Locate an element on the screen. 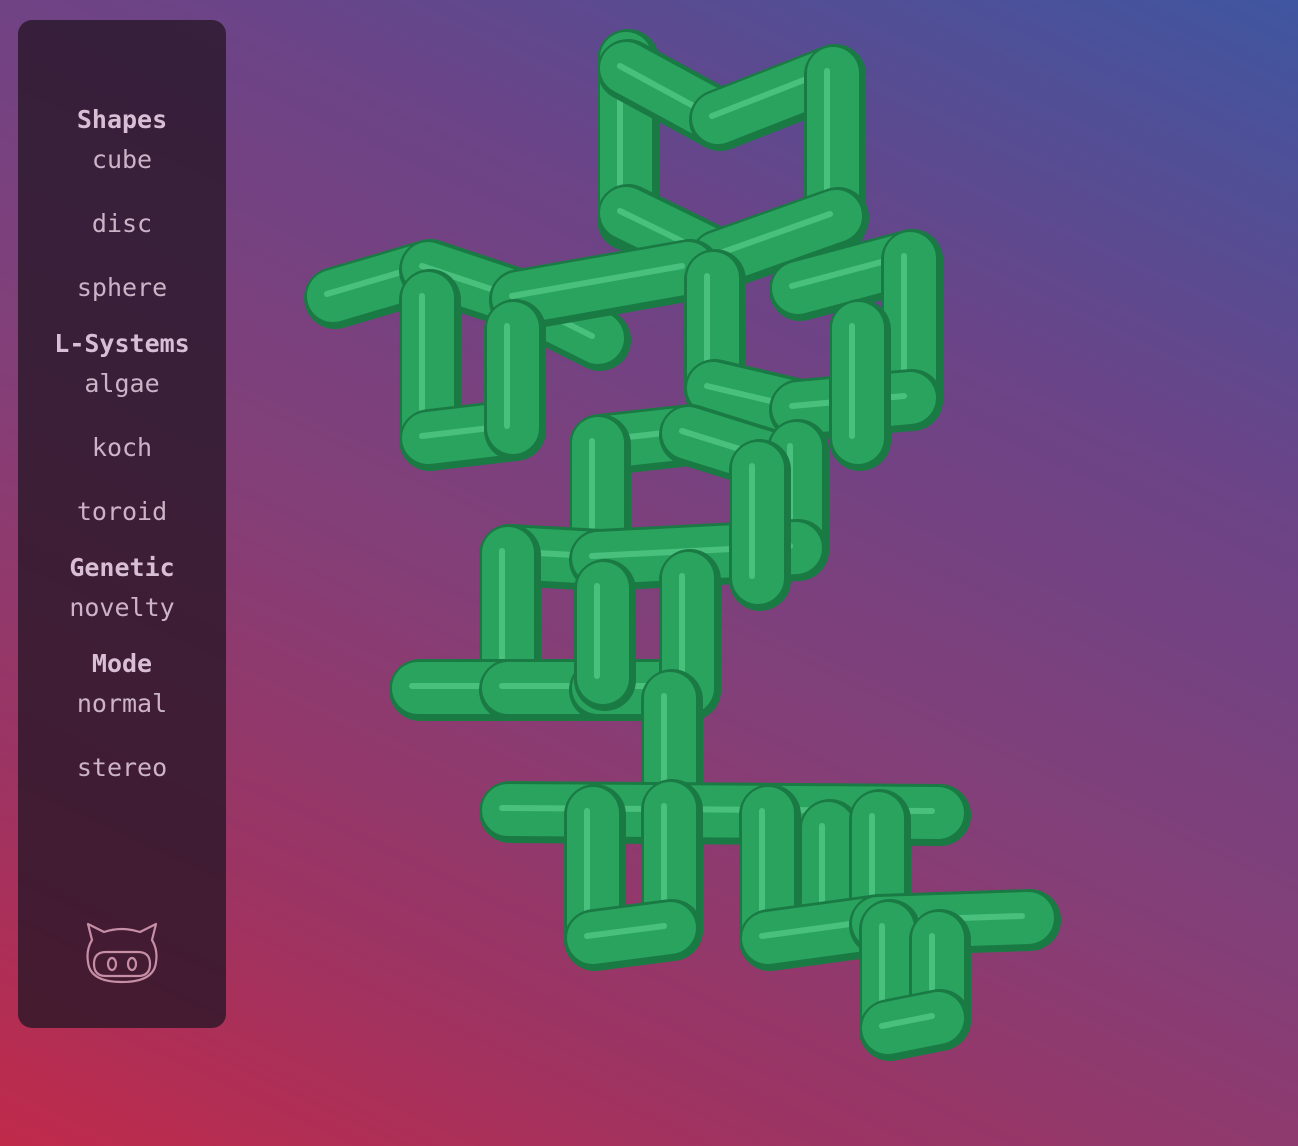 Image resolution: width=1298 pixels, height=1146 pixels. section-shapes: Shapes cube disc sphere is located at coordinates (122, 210).